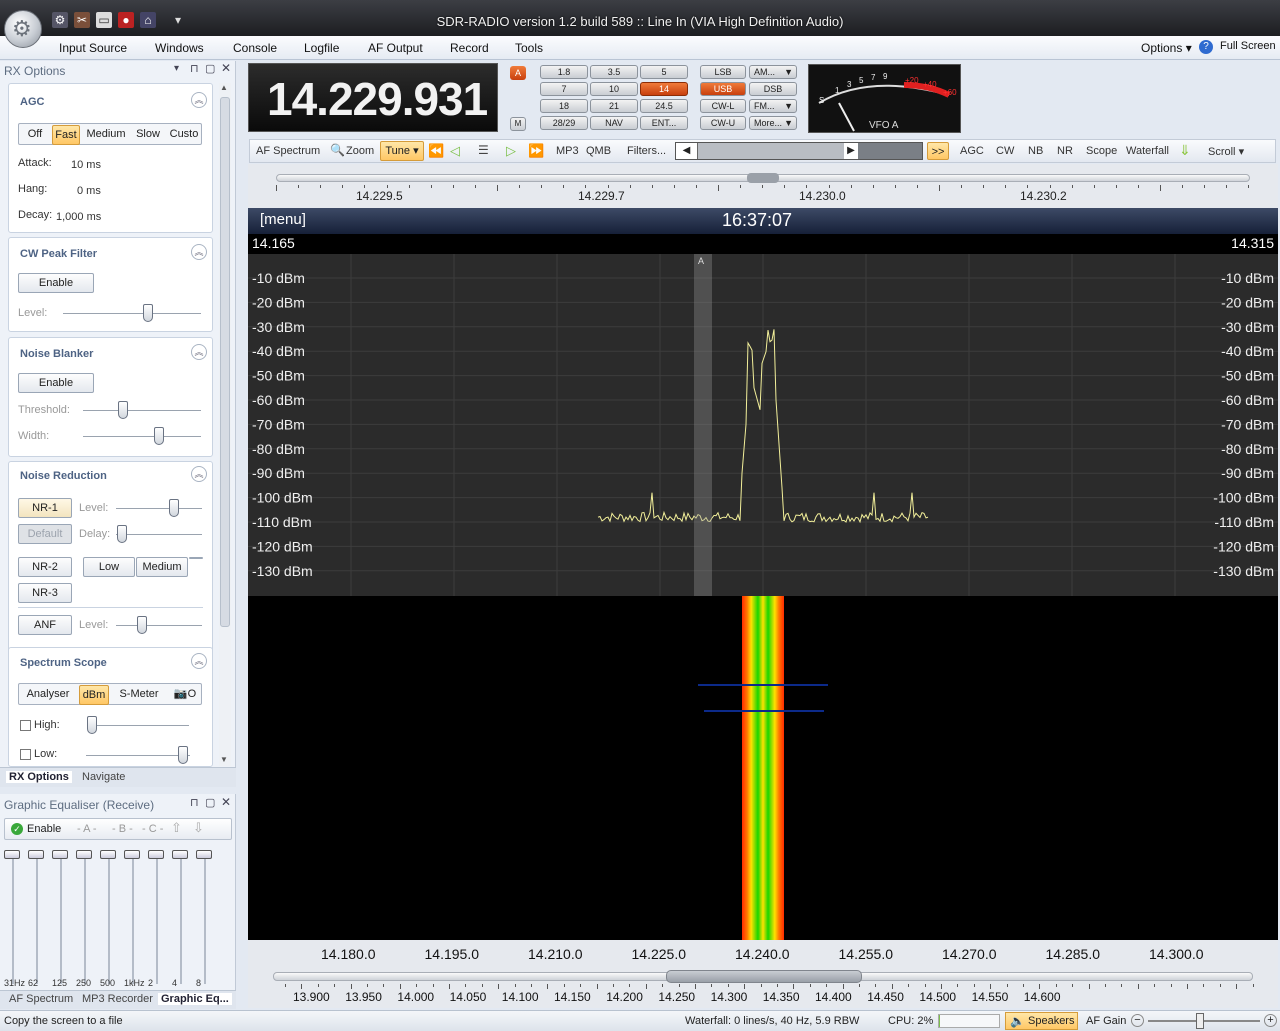  I want to click on band-button: 5, so click(664, 72).